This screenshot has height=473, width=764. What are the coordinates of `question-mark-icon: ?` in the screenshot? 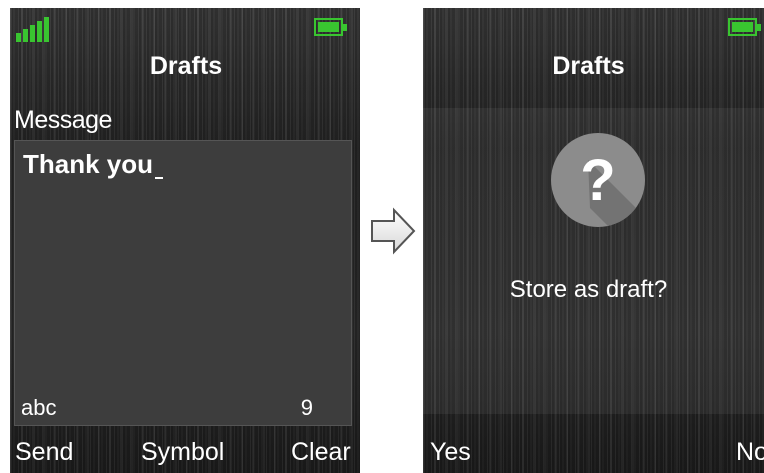 It's located at (598, 180).